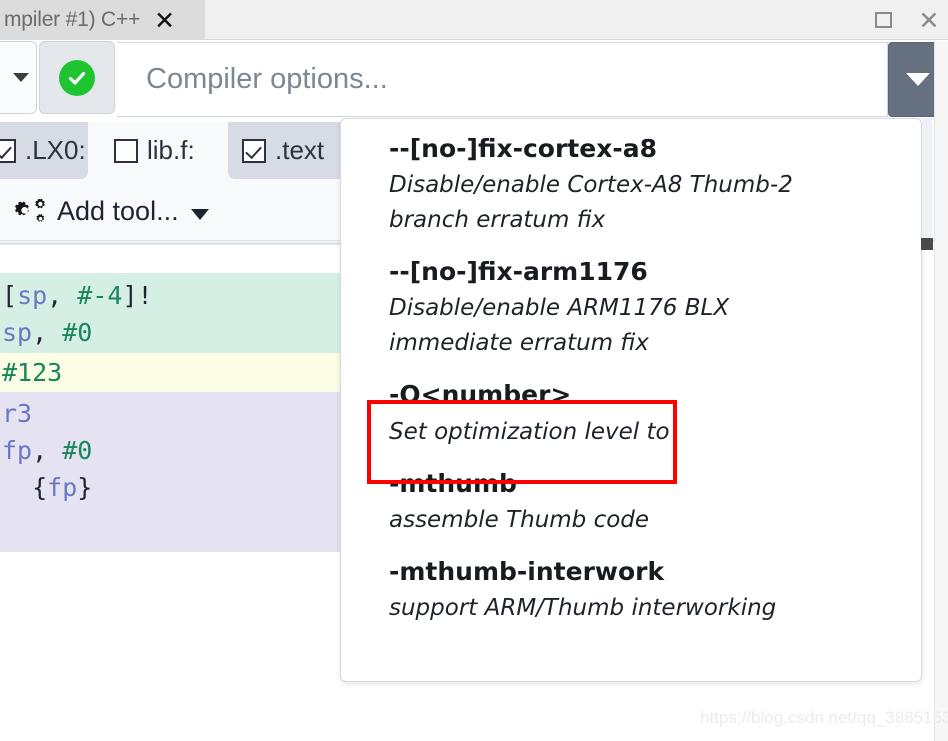 Image resolution: width=948 pixels, height=741 pixels. I want to click on gears-icon, so click(30, 211).